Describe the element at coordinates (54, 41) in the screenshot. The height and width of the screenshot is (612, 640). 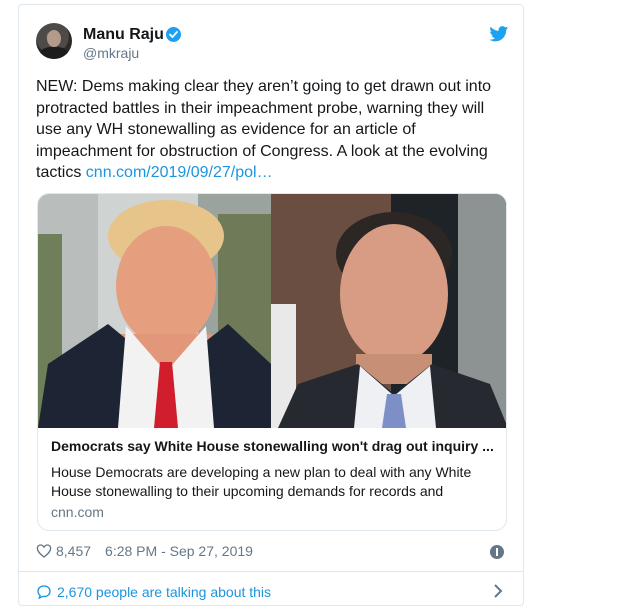
I see `avatar` at that location.